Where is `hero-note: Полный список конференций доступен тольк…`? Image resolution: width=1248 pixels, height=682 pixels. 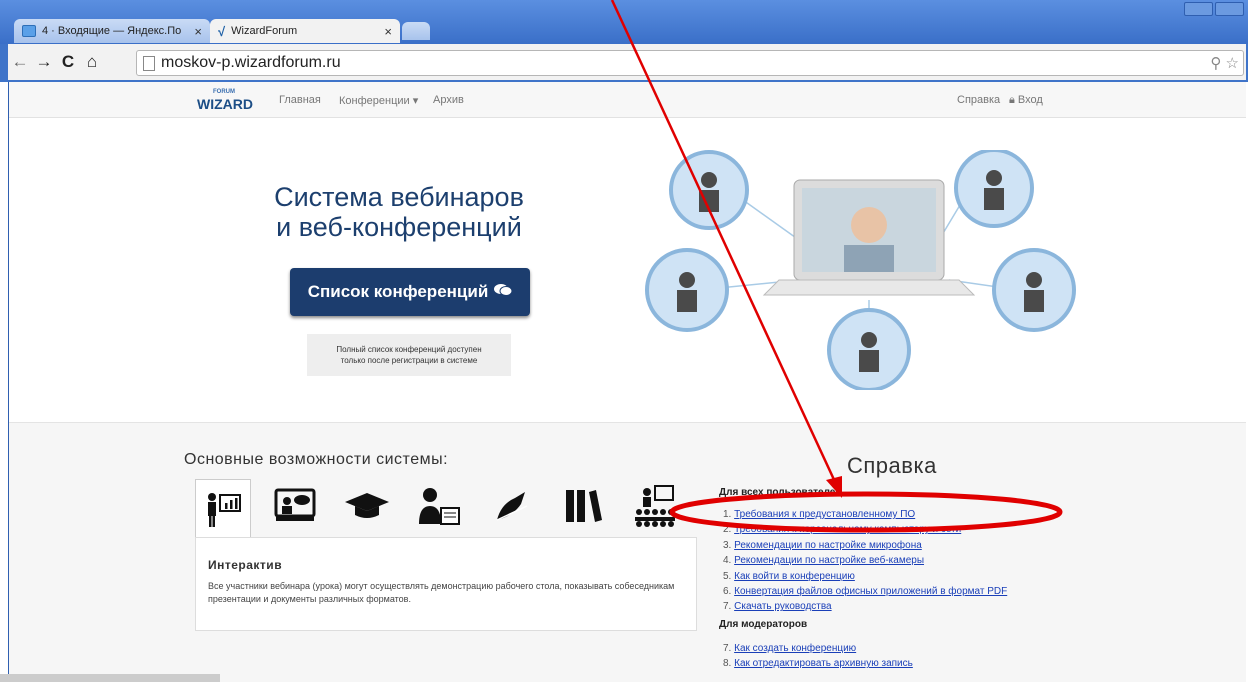 hero-note: Полный список конференций доступен тольк… is located at coordinates (409, 355).